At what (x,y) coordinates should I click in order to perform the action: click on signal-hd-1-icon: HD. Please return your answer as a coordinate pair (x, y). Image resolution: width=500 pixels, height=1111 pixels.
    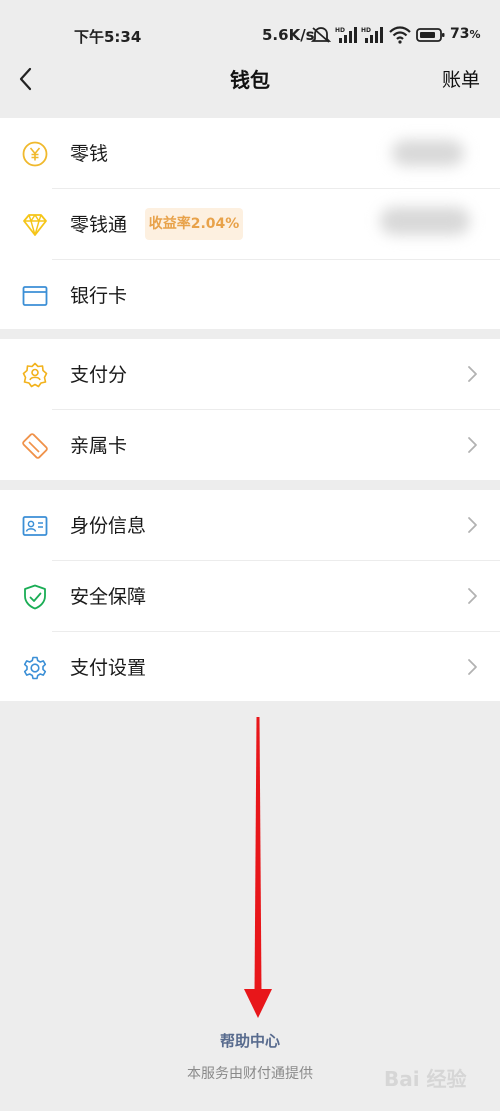
    Looking at the image, I should click on (346, 35).